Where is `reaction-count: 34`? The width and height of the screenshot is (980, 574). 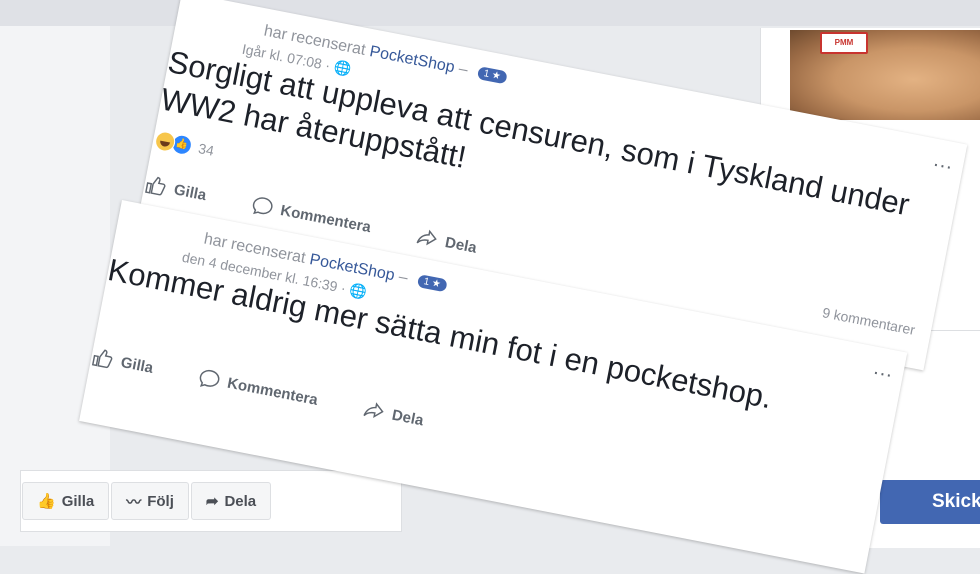
reaction-count: 34 is located at coordinates (206, 149).